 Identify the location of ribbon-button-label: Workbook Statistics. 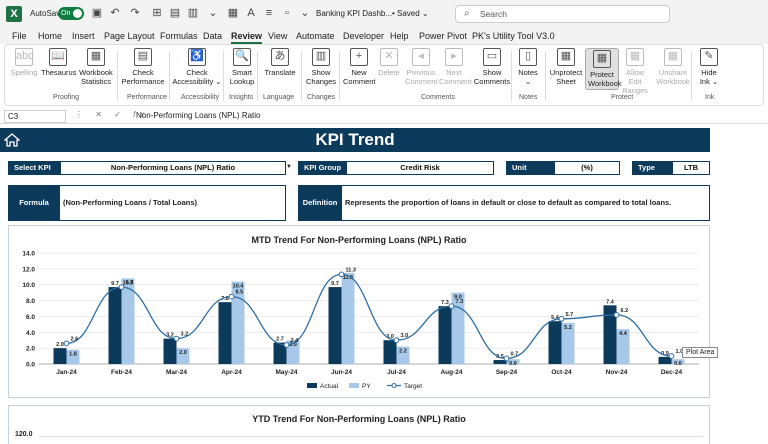
(96, 77).